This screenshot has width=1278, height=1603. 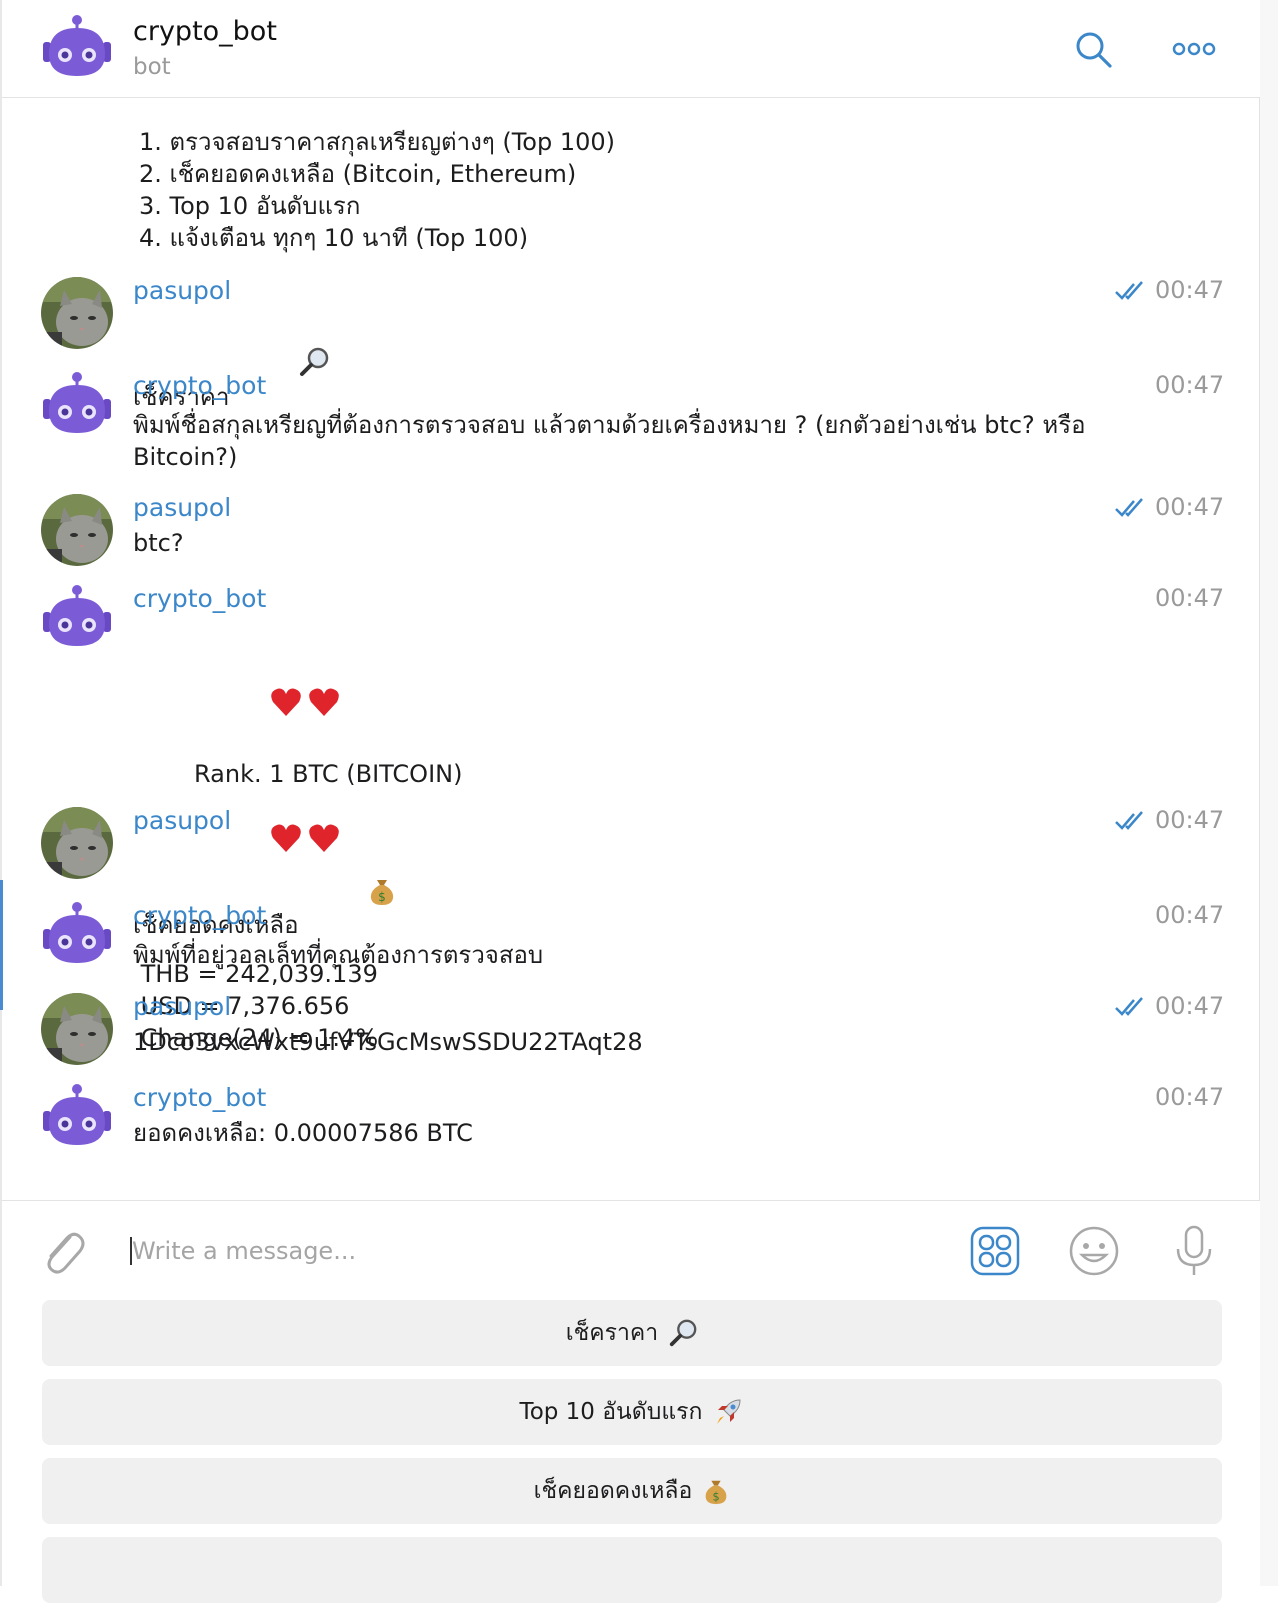 I want to click on message-line: Rank. 1 BTC (BITCOIN), so click(x=328, y=774).